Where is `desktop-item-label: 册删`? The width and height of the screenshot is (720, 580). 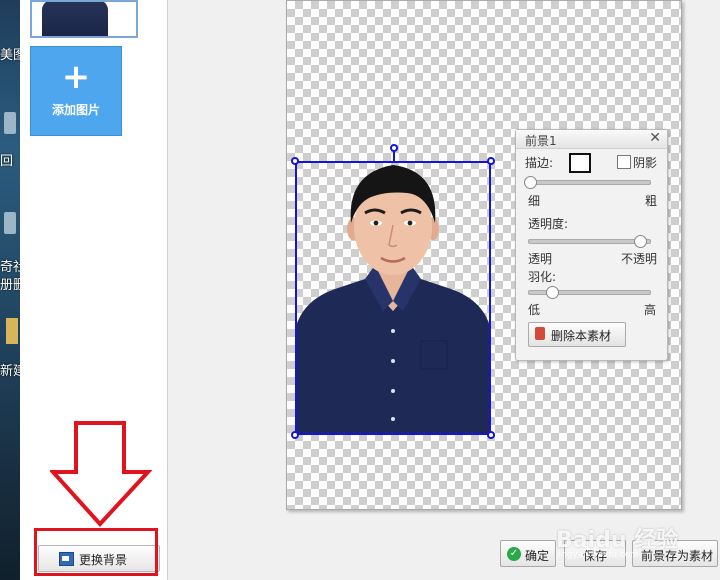 desktop-item-label: 册删 is located at coordinates (10, 283).